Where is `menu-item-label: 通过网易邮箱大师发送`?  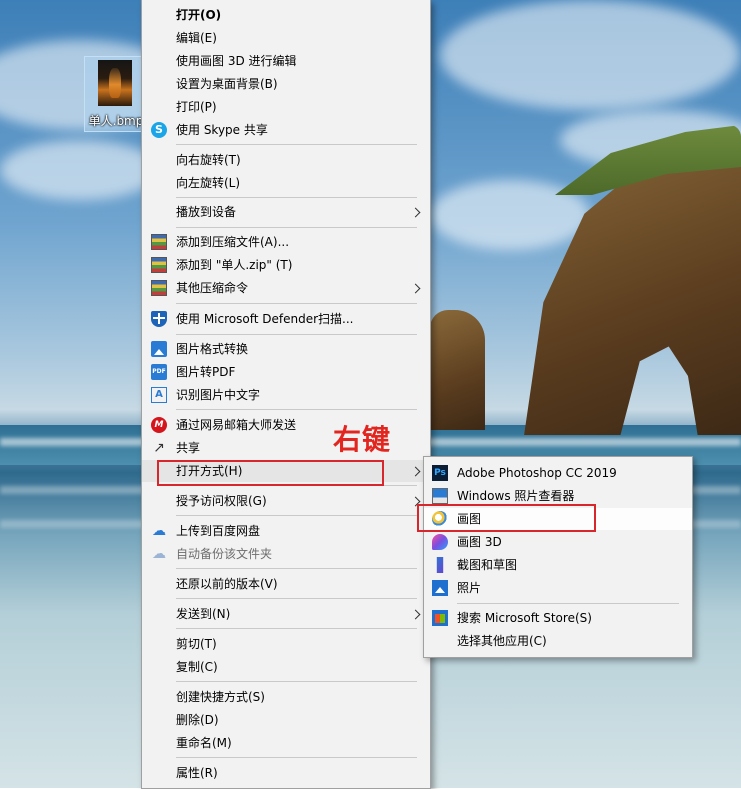 menu-item-label: 通过网易邮箱大师发送 is located at coordinates (236, 425).